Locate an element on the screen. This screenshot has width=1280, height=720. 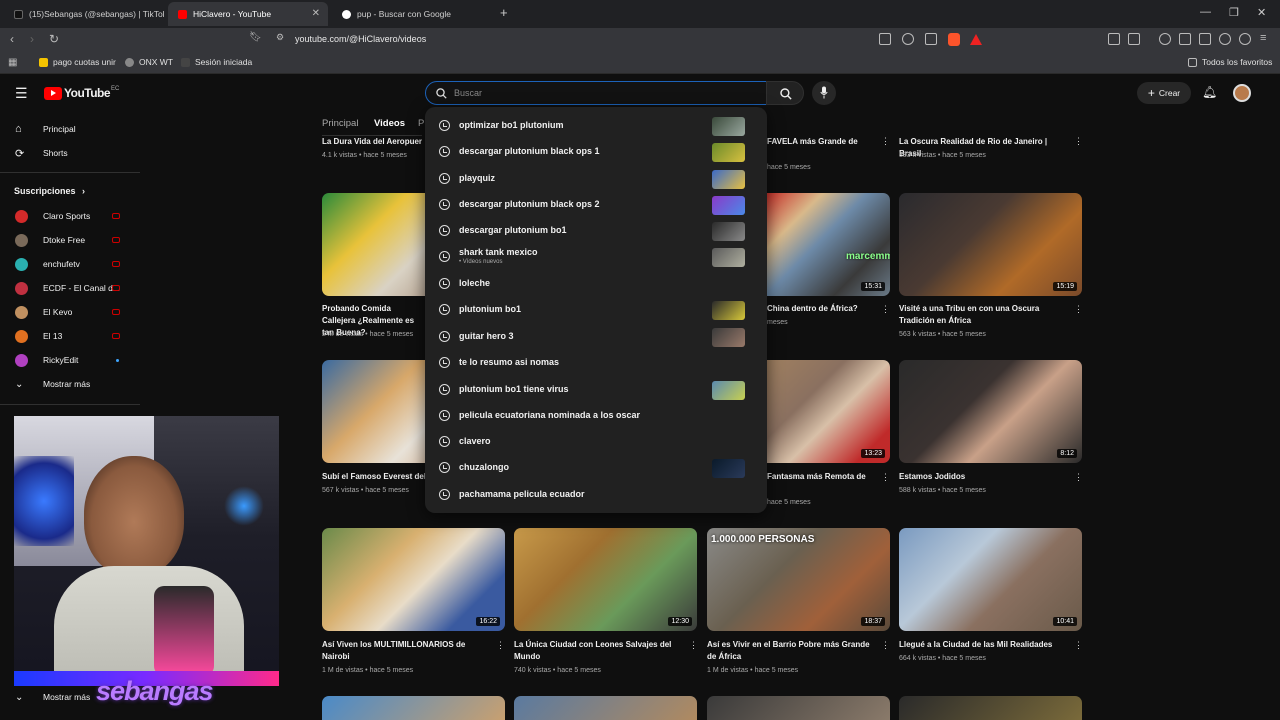
music-icon is located at coordinates (1165, 39).